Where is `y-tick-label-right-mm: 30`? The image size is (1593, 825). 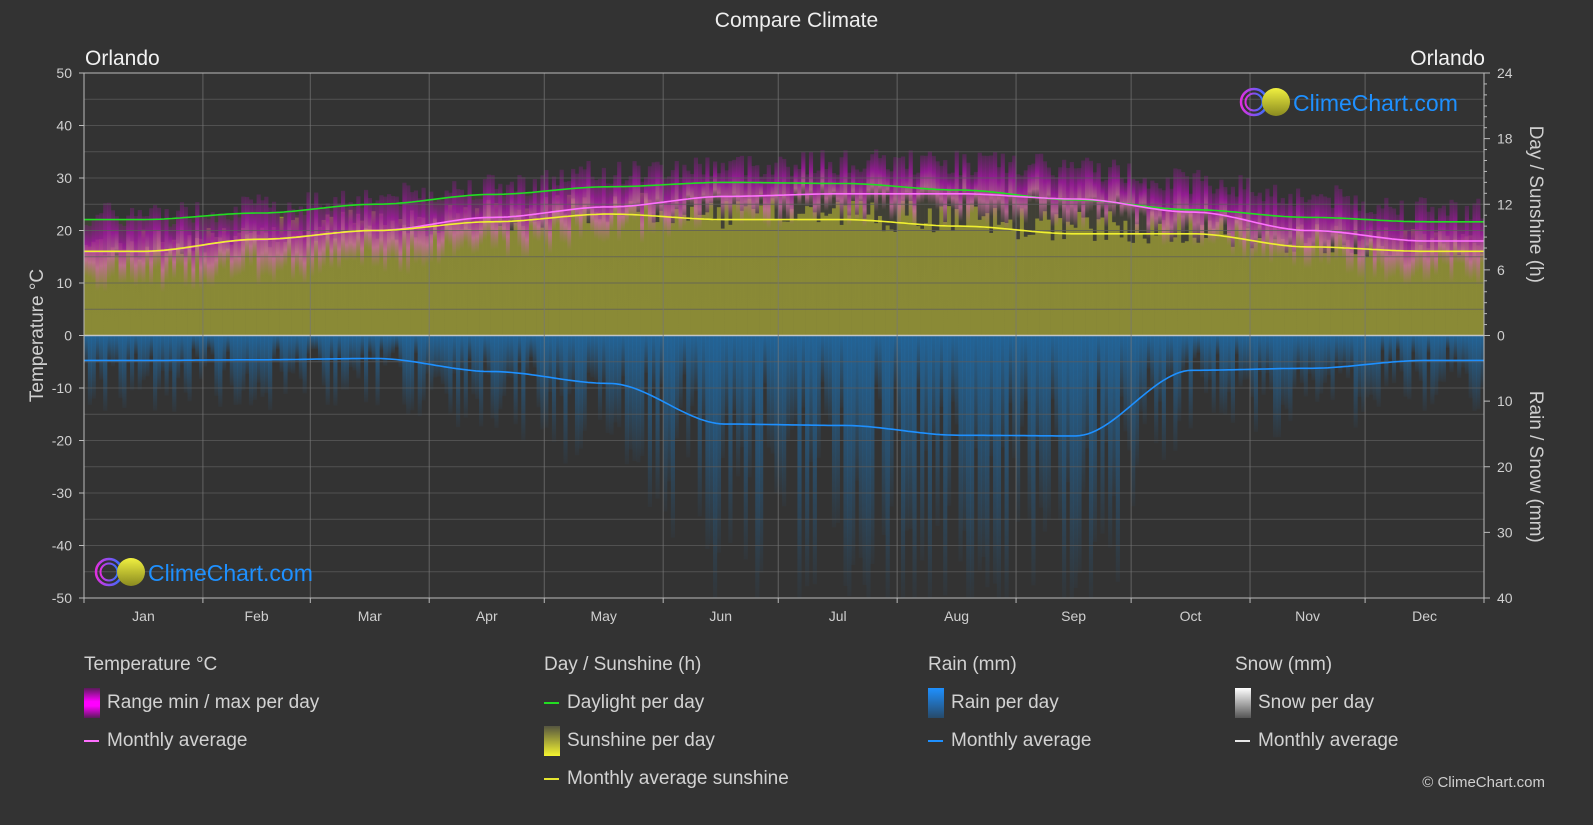 y-tick-label-right-mm: 30 is located at coordinates (1505, 532).